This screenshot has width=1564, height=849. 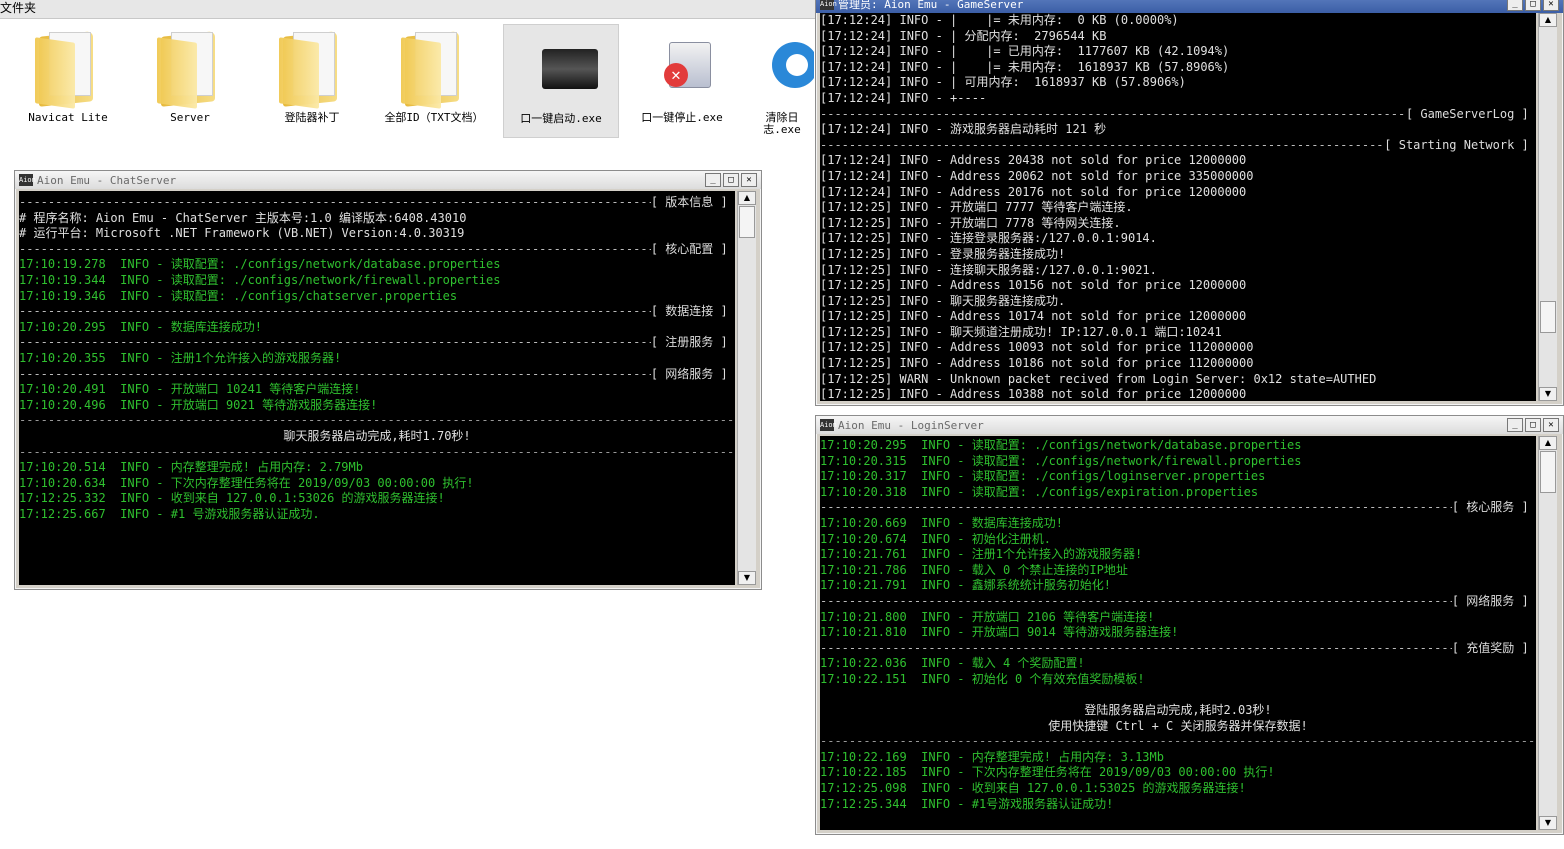 What do you see at coordinates (952, 663) in the screenshot?
I see `log-line: 17:10:22.036 INFO - 载入 4 个奖励配置!` at bounding box center [952, 663].